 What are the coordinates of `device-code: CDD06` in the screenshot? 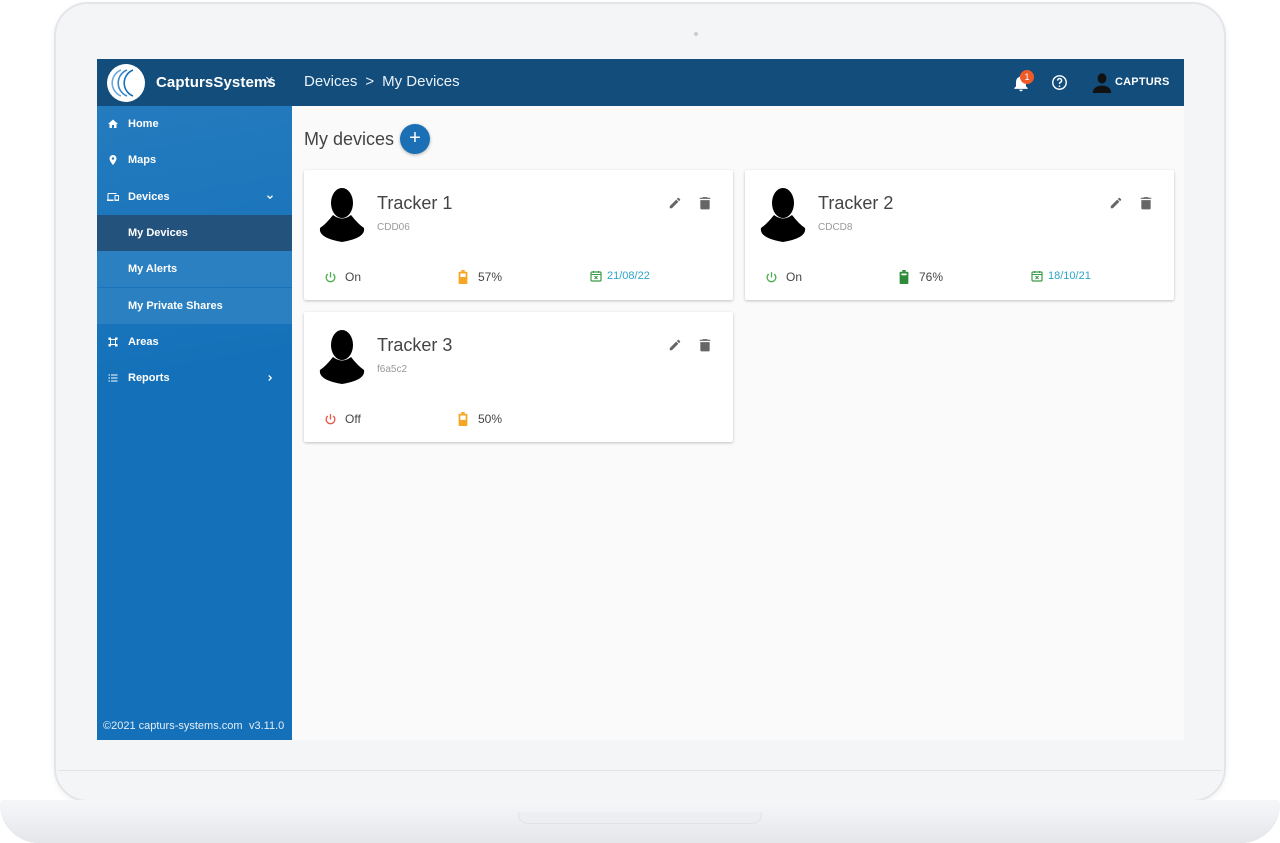 It's located at (393, 227).